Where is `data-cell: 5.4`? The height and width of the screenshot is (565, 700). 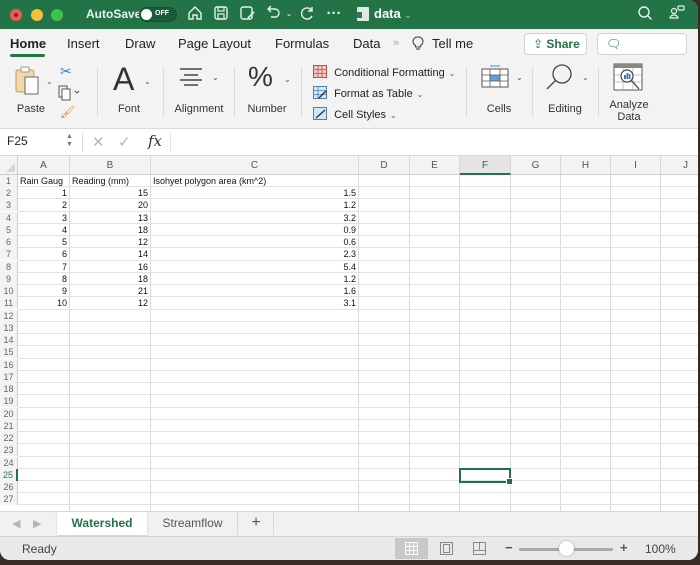
data-cell: 5.4 is located at coordinates (254, 267).